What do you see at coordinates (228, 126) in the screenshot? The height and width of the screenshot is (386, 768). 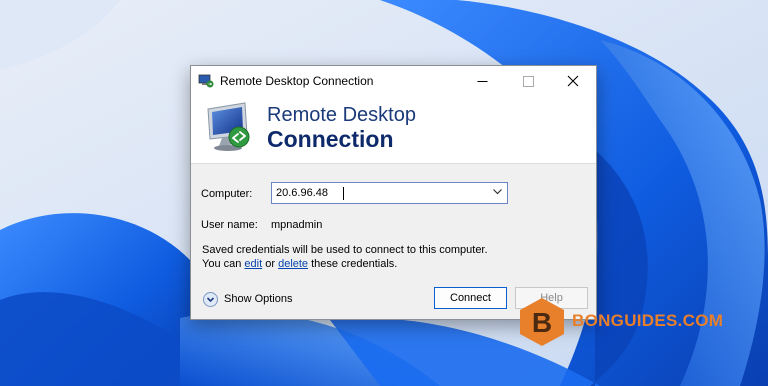 I see `remote-desktop-logo-icon` at bounding box center [228, 126].